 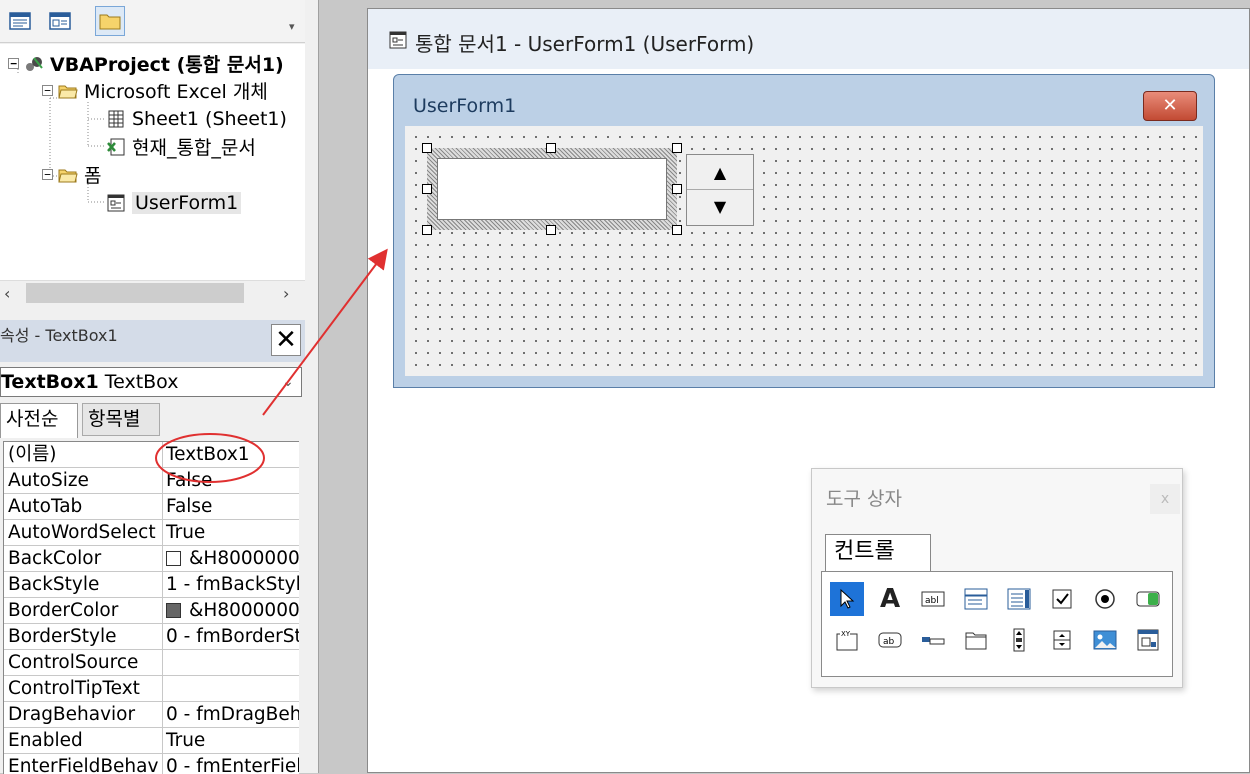 What do you see at coordinates (552, 189) in the screenshot?
I see `textbox1-control` at bounding box center [552, 189].